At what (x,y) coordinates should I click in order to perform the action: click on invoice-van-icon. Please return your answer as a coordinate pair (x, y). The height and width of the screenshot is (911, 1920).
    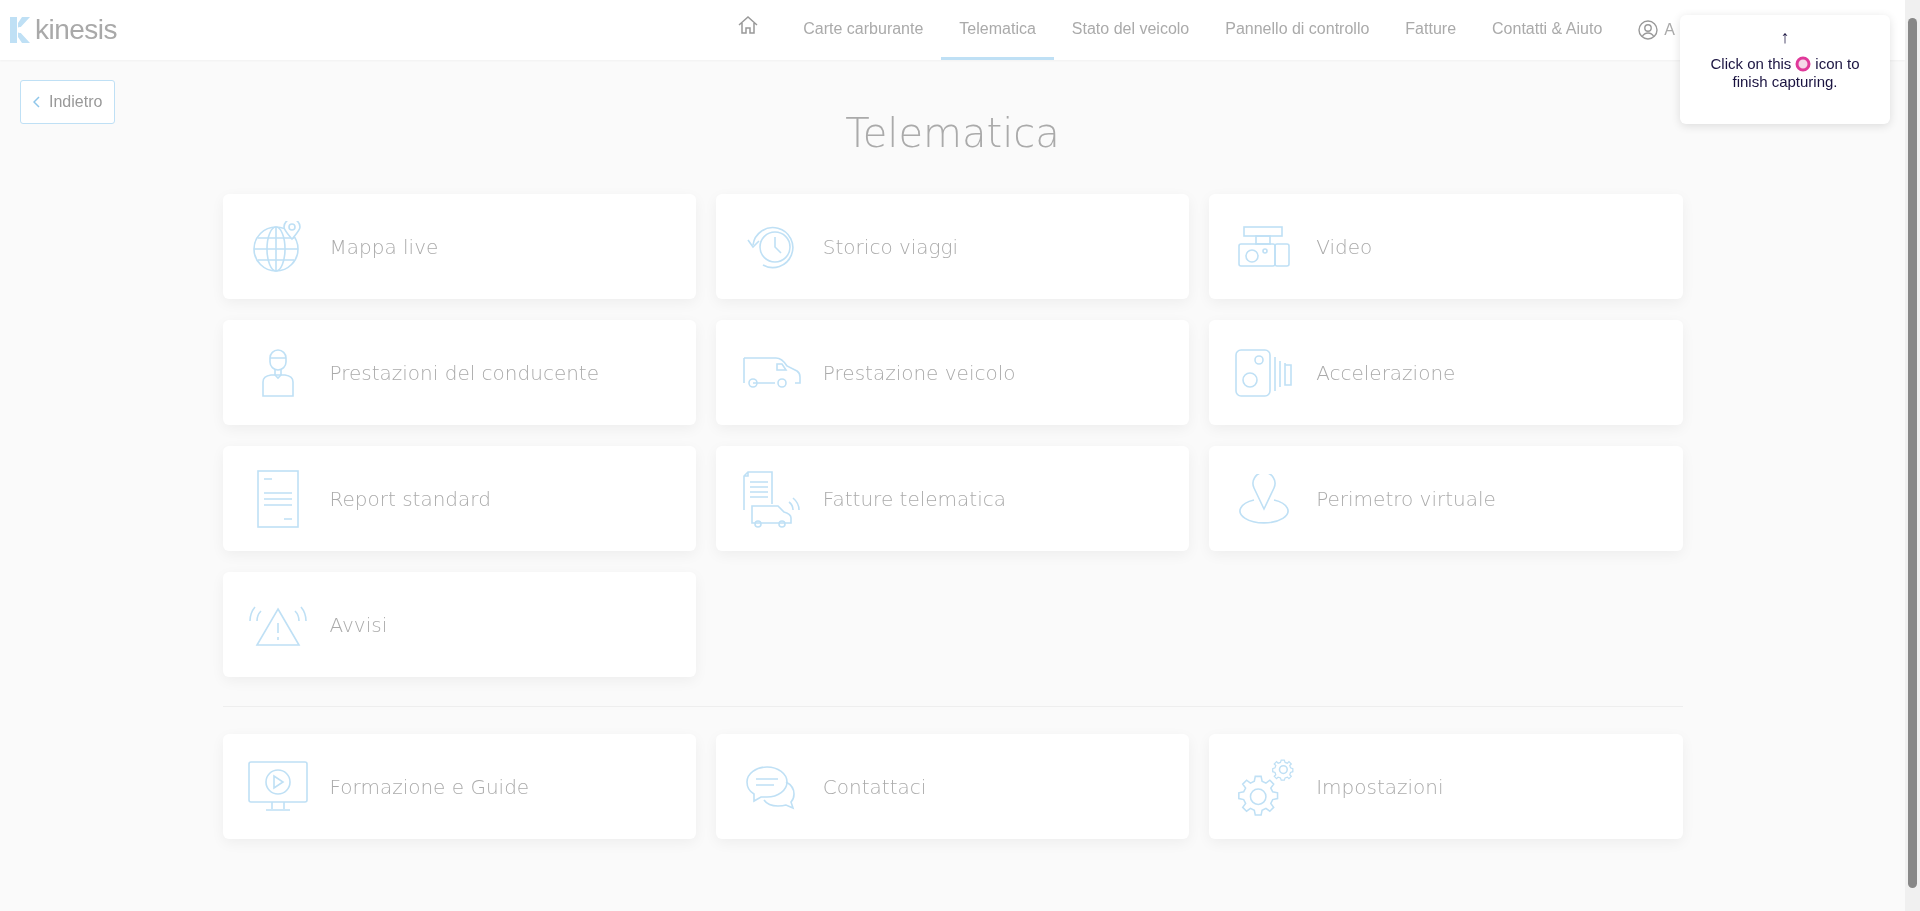
    Looking at the image, I should click on (770, 498).